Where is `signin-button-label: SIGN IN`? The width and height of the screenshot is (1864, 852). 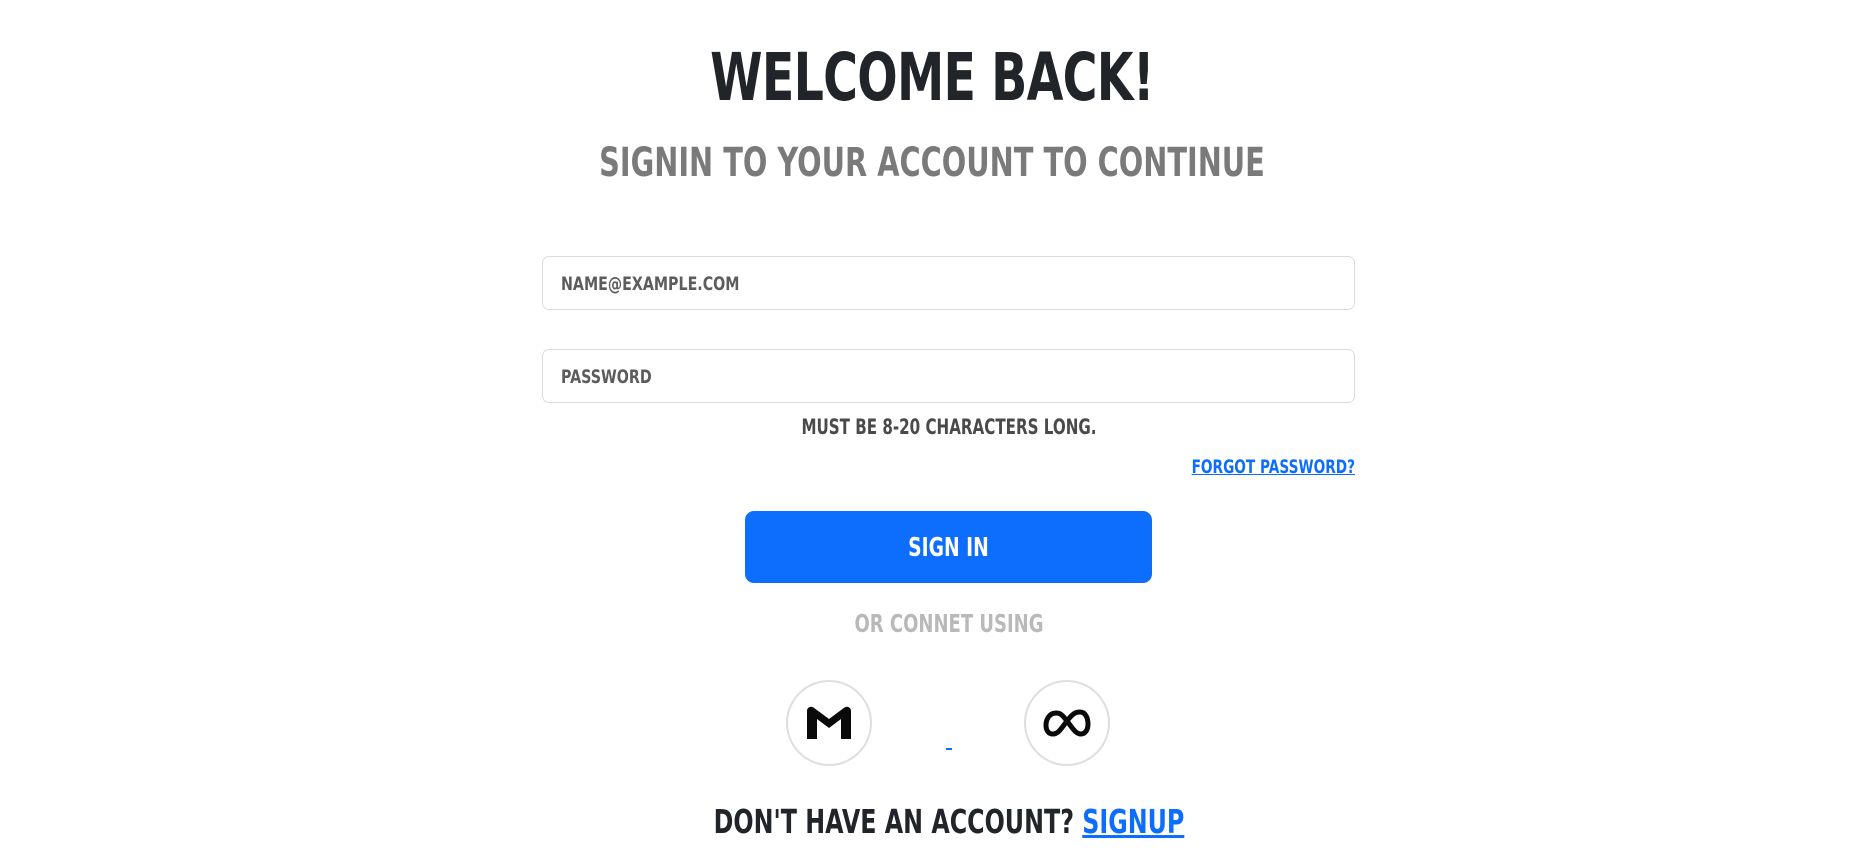
signin-button-label: SIGN IN is located at coordinates (948, 548).